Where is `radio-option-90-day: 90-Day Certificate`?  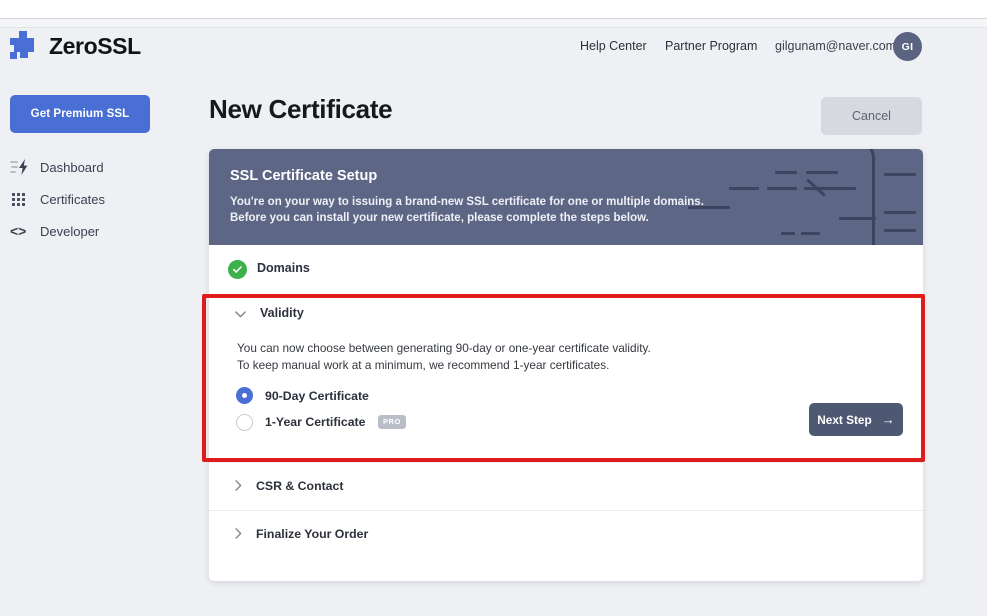 radio-option-90-day: 90-Day Certificate is located at coordinates (302, 395).